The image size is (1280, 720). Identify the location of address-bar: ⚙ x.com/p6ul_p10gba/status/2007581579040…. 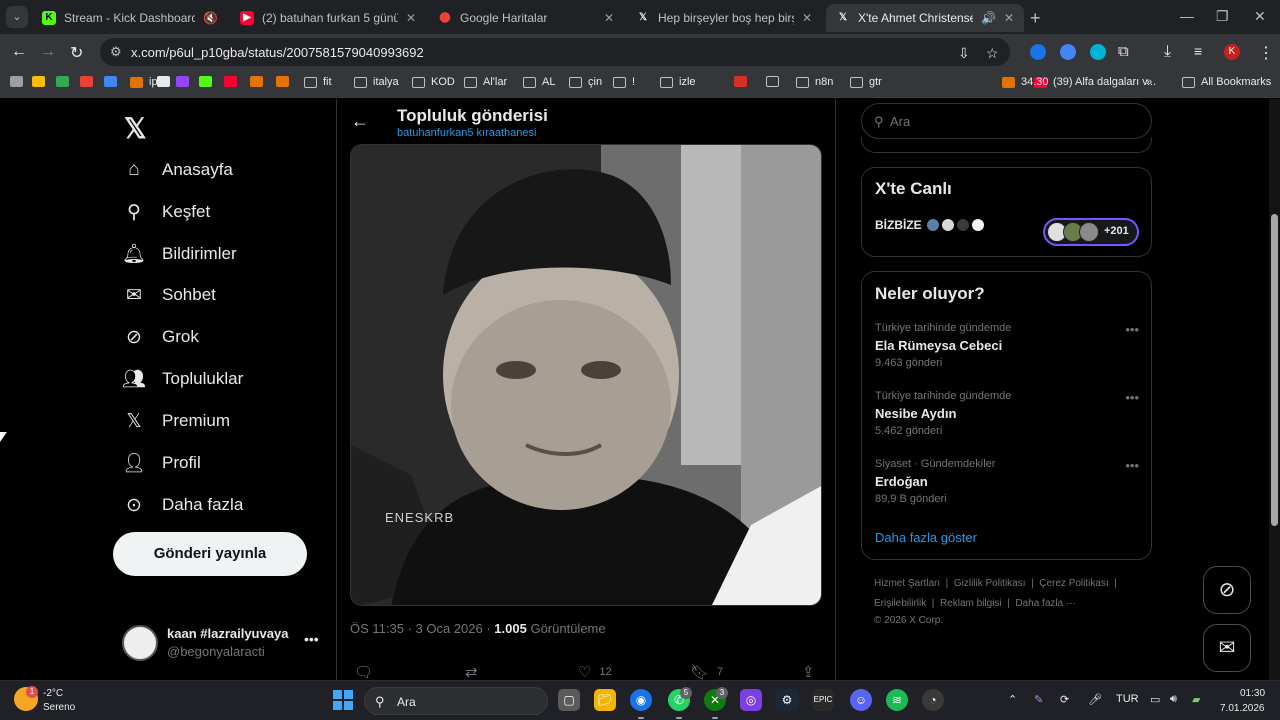
(555, 52).